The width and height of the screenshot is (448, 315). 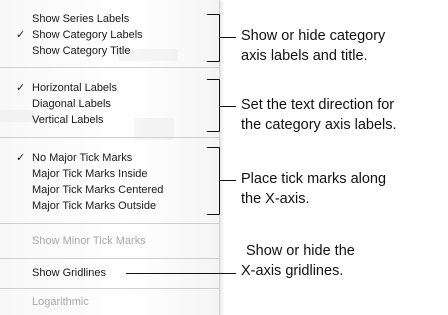 I want to click on callout-gridlines: Show or hide the X-axis gridlines., so click(x=298, y=261).